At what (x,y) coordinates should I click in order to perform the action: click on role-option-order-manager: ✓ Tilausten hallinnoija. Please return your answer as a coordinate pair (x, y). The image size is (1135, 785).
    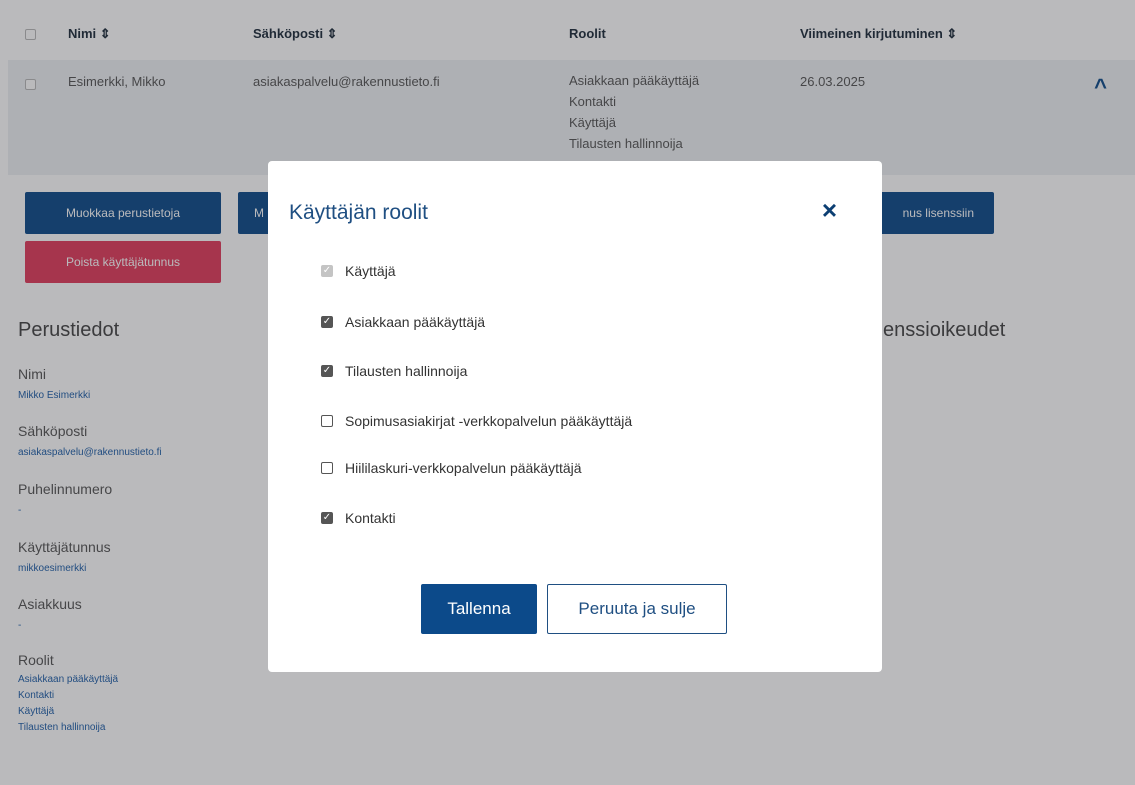
    Looking at the image, I should click on (394, 371).